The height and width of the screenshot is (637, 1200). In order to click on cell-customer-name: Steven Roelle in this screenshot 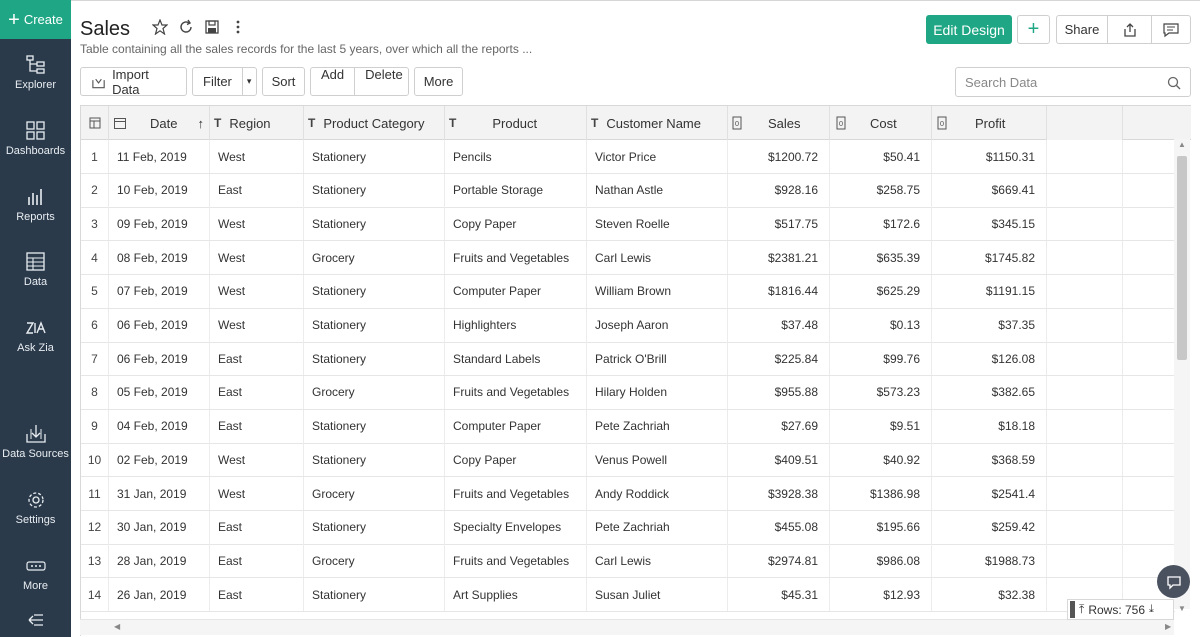, I will do `click(657, 224)`.